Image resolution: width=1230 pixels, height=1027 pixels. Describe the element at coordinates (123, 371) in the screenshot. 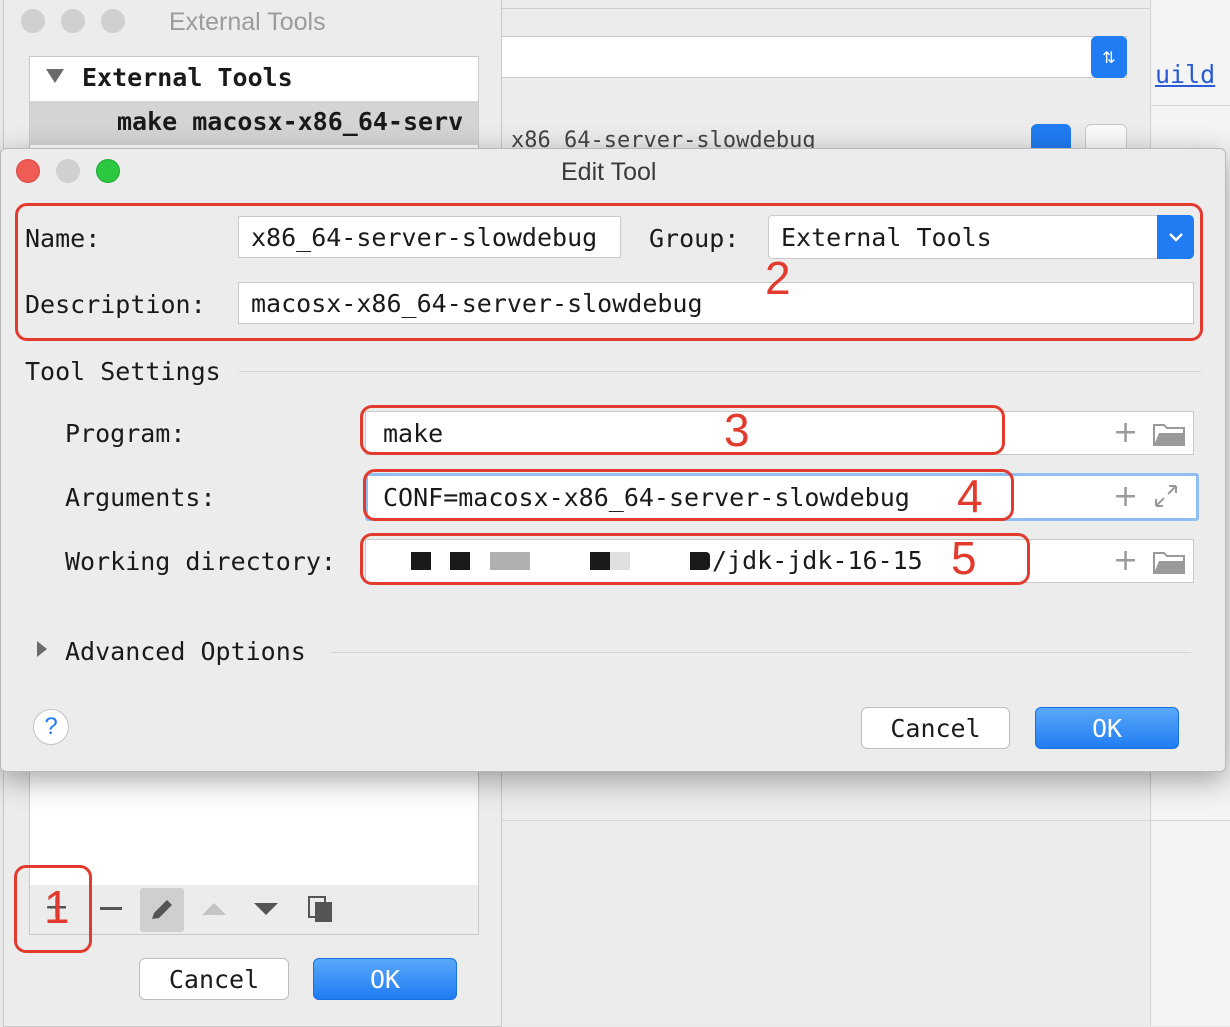

I see `tool-settings-heading: Tool Settings` at that location.